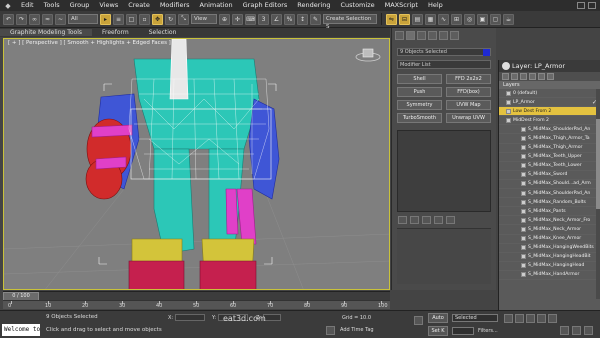 The image size is (600, 338). Describe the element at coordinates (508, 19) in the screenshot. I see `render-icon: ☕` at that location.